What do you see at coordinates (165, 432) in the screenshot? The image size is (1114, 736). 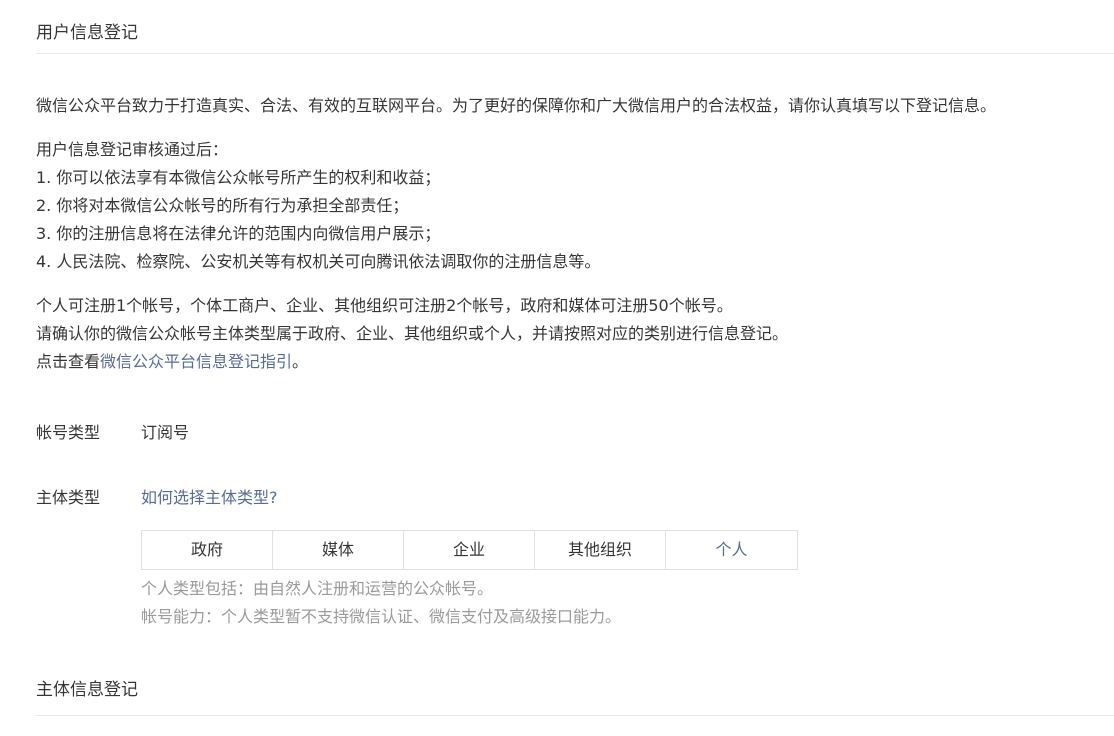 I see `account-type-value: 订阅号` at bounding box center [165, 432].